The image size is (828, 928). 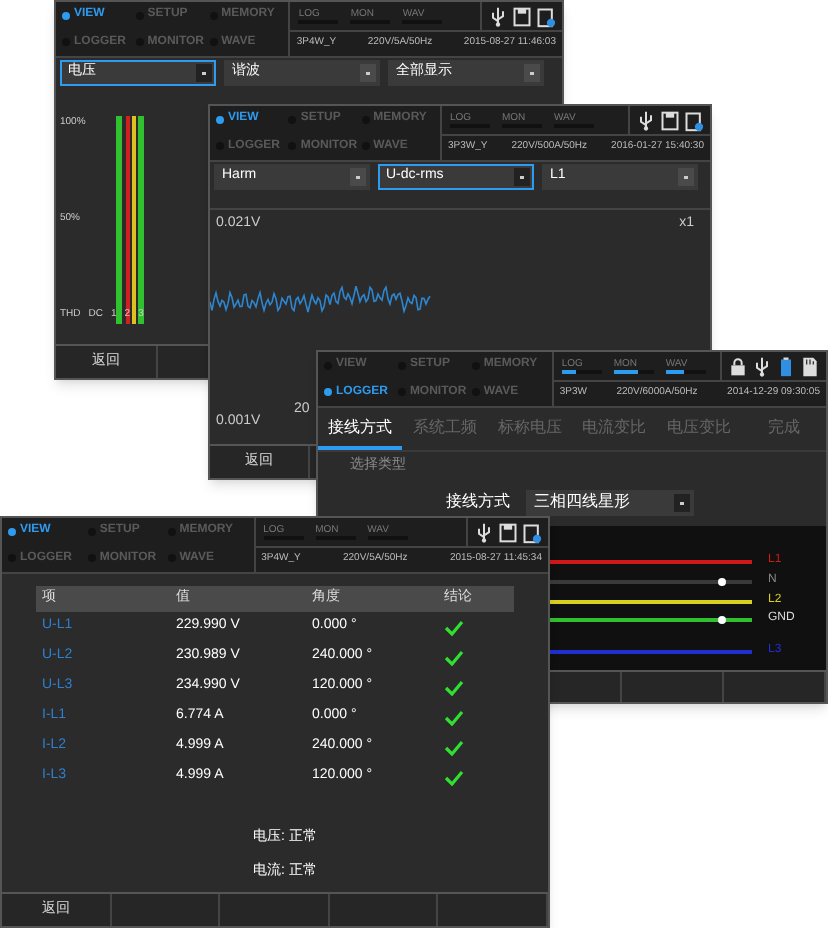 What do you see at coordinates (614, 429) in the screenshot?
I see `tab: 电流变比` at bounding box center [614, 429].